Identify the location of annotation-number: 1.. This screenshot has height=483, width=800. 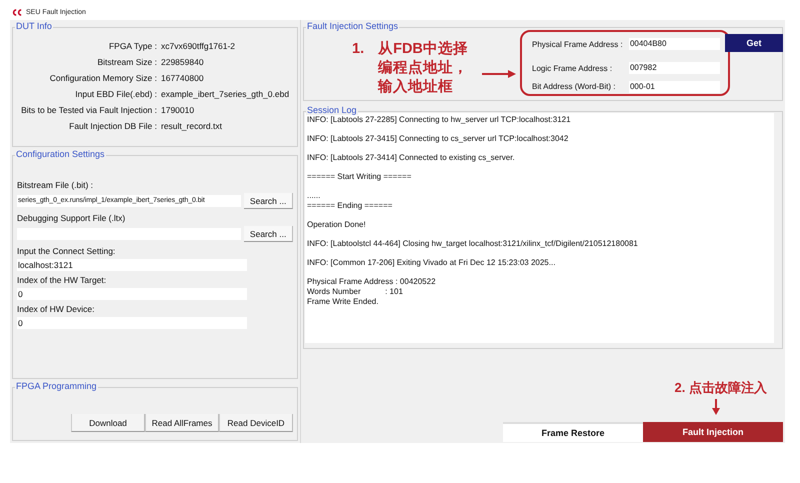
(358, 49).